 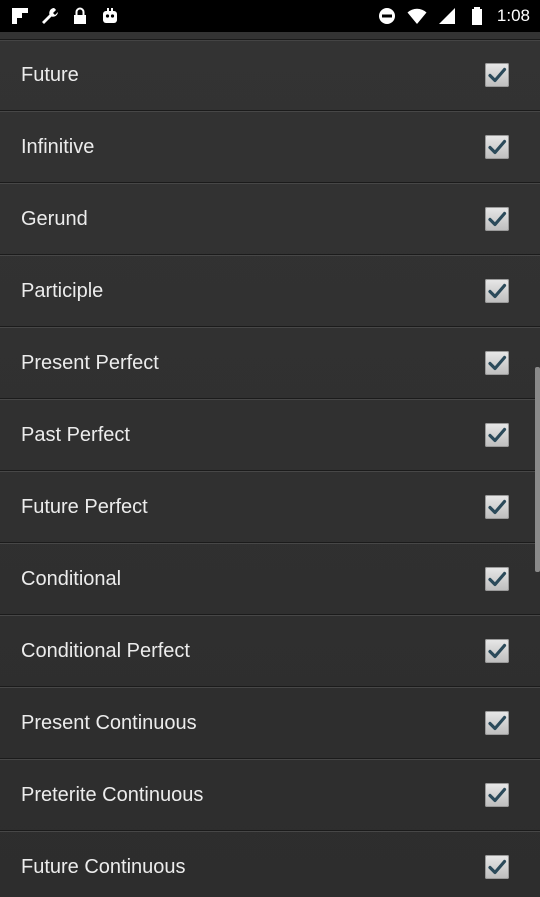 I want to click on list-item: Infinitive, so click(x=270, y=147).